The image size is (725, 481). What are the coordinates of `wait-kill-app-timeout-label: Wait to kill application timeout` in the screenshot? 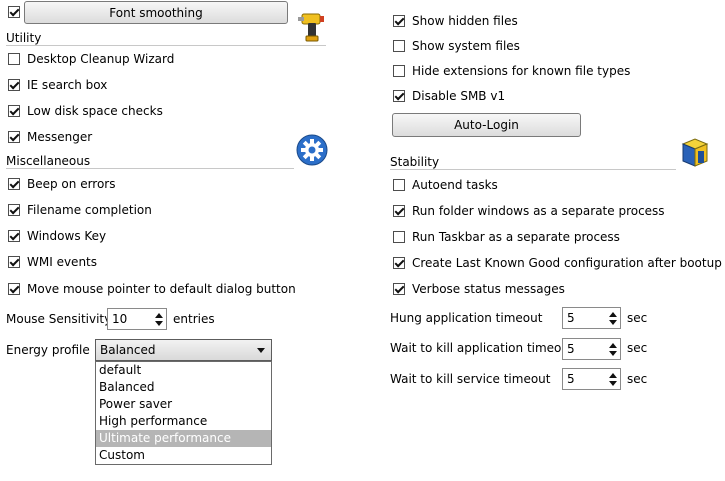 It's located at (482, 348).